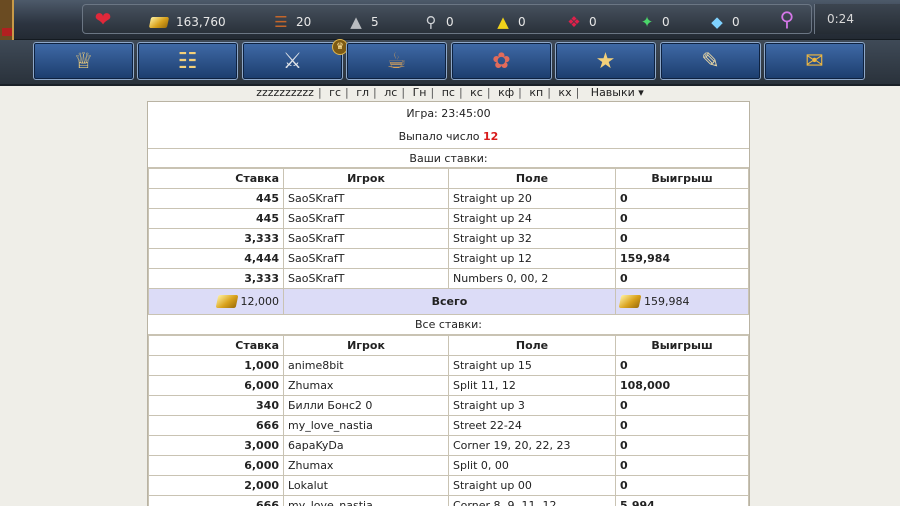 The height and width of the screenshot is (506, 900). I want to click on nav-roulette-button: ✿, so click(501, 61).